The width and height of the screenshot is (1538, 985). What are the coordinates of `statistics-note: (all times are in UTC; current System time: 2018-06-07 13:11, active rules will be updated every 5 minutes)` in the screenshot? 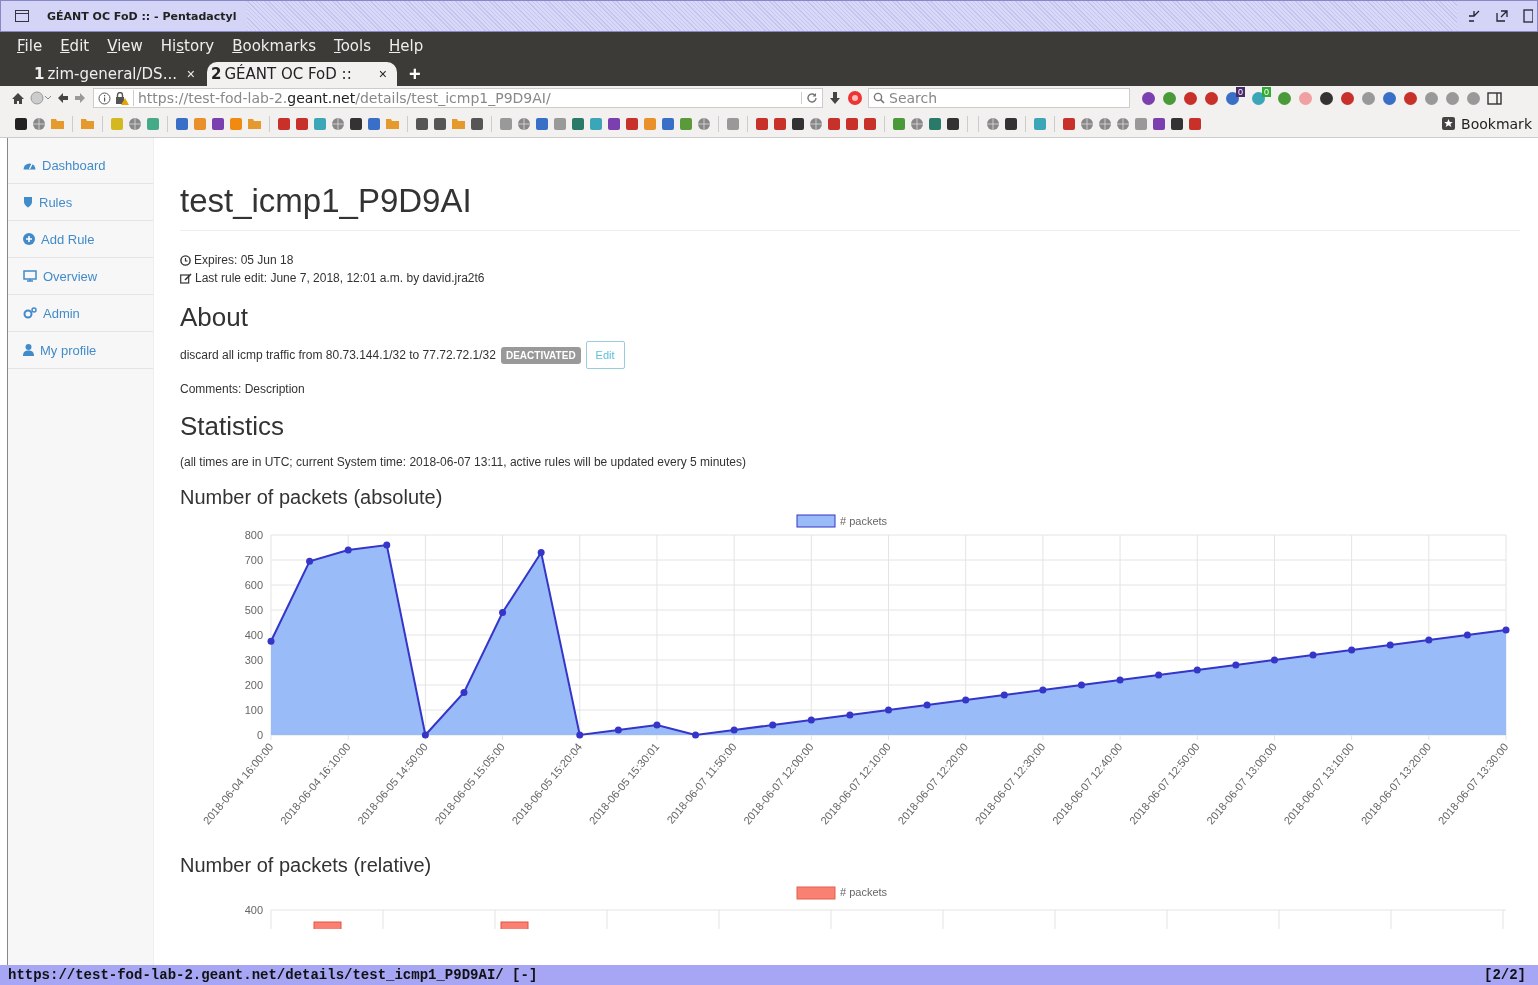 It's located at (464, 462).